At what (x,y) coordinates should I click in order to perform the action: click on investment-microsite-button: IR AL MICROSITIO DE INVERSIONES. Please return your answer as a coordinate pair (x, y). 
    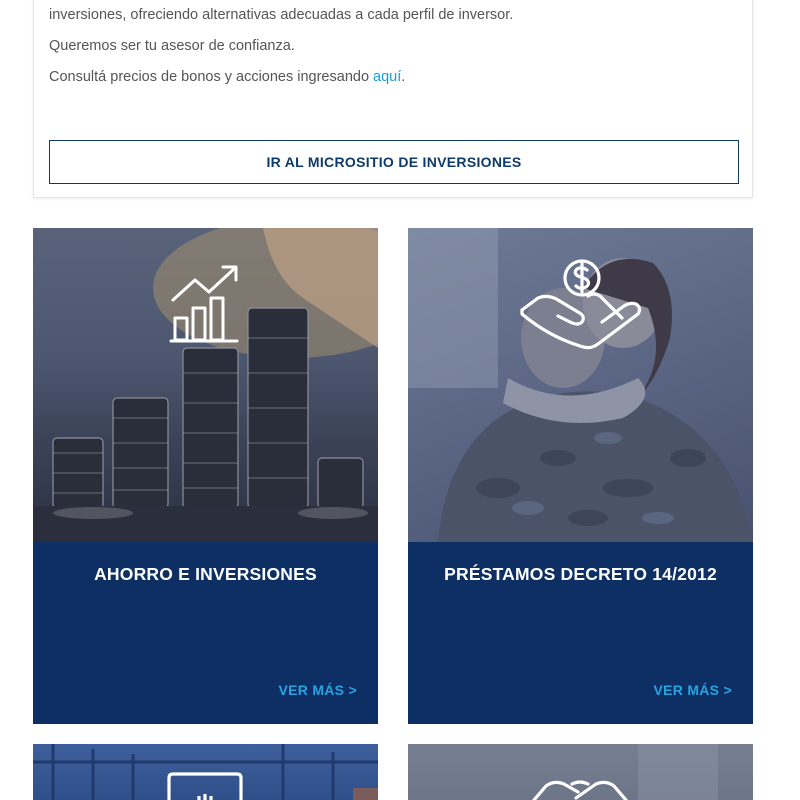
    Looking at the image, I should click on (394, 162).